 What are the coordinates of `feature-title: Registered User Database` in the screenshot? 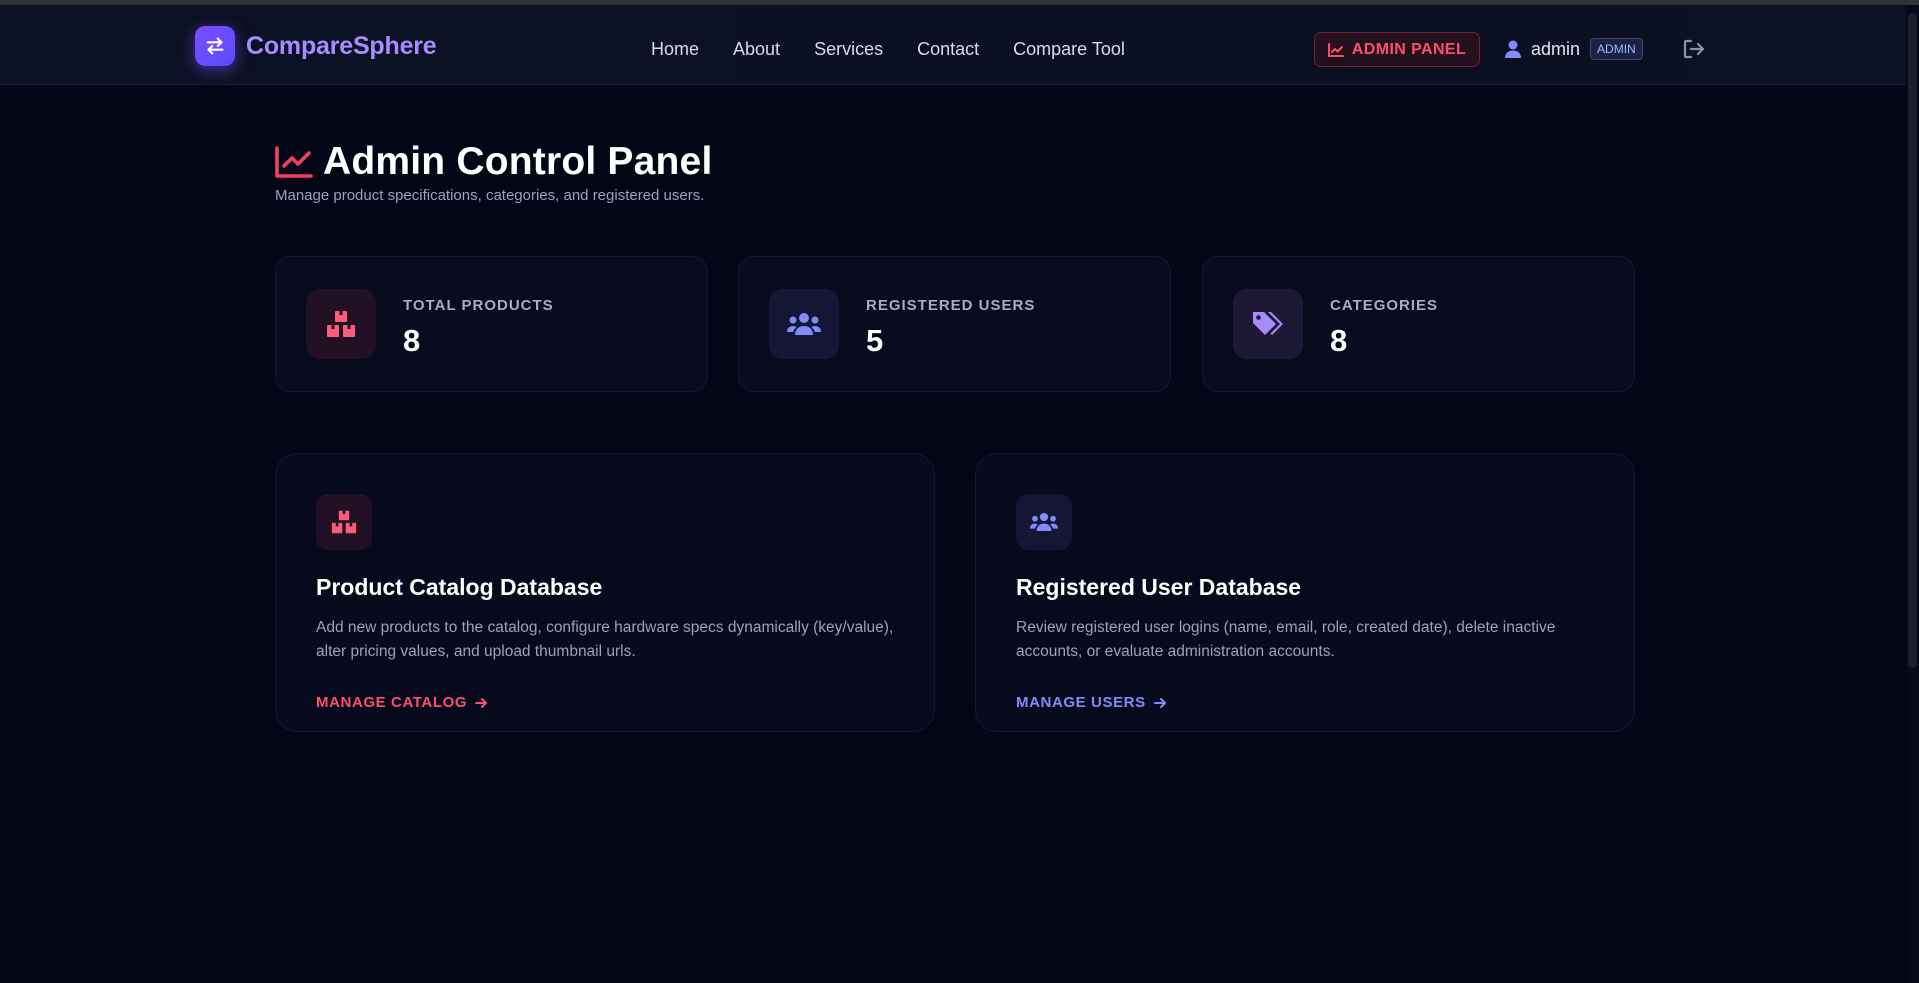 It's located at (1159, 587).